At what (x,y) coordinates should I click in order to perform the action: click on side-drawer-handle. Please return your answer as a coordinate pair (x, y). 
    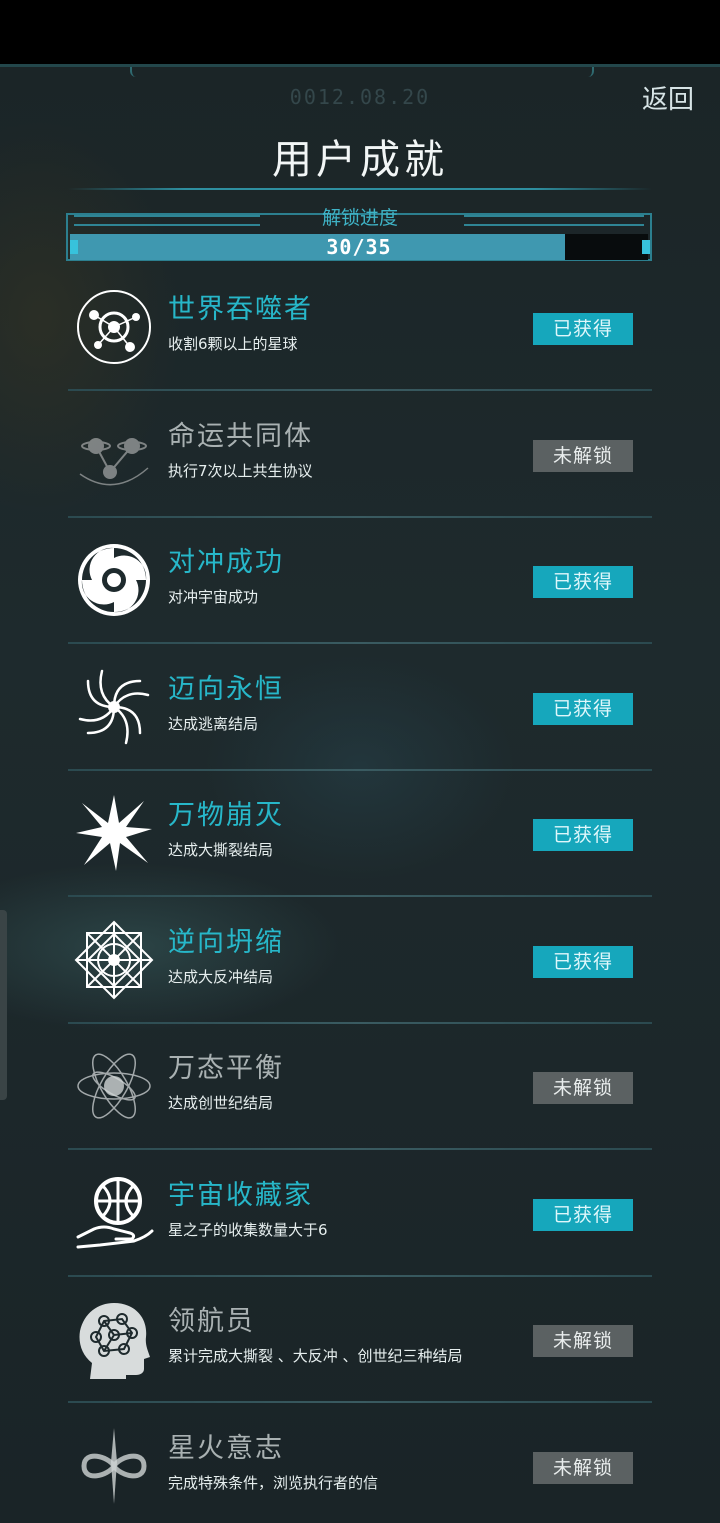
    Looking at the image, I should click on (3, 1005).